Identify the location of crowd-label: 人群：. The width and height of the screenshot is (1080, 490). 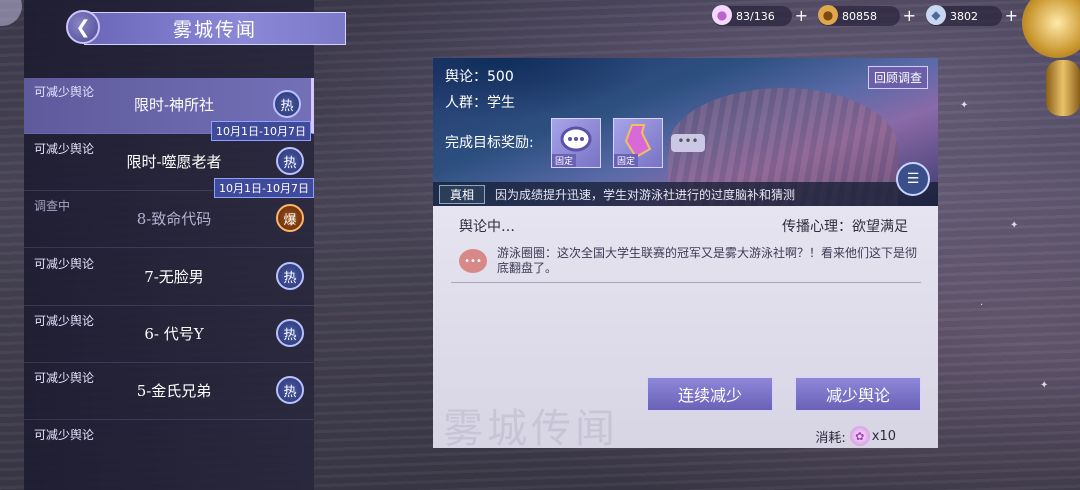
(466, 103).